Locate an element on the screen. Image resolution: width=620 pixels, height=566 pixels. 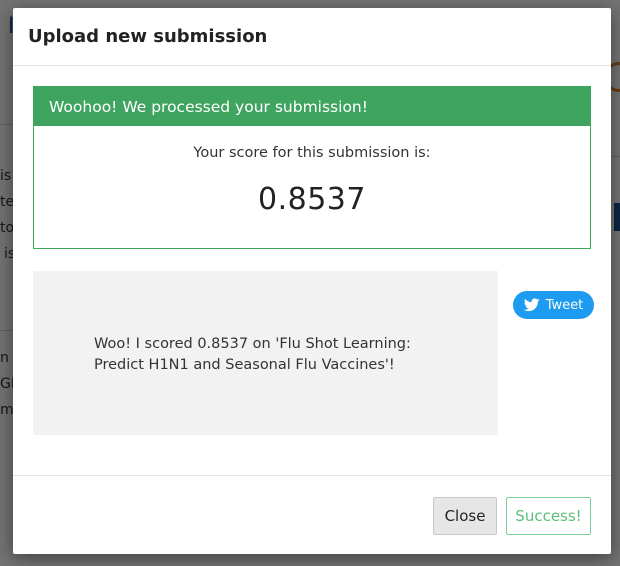
twitter-bird-icon is located at coordinates (531, 305).